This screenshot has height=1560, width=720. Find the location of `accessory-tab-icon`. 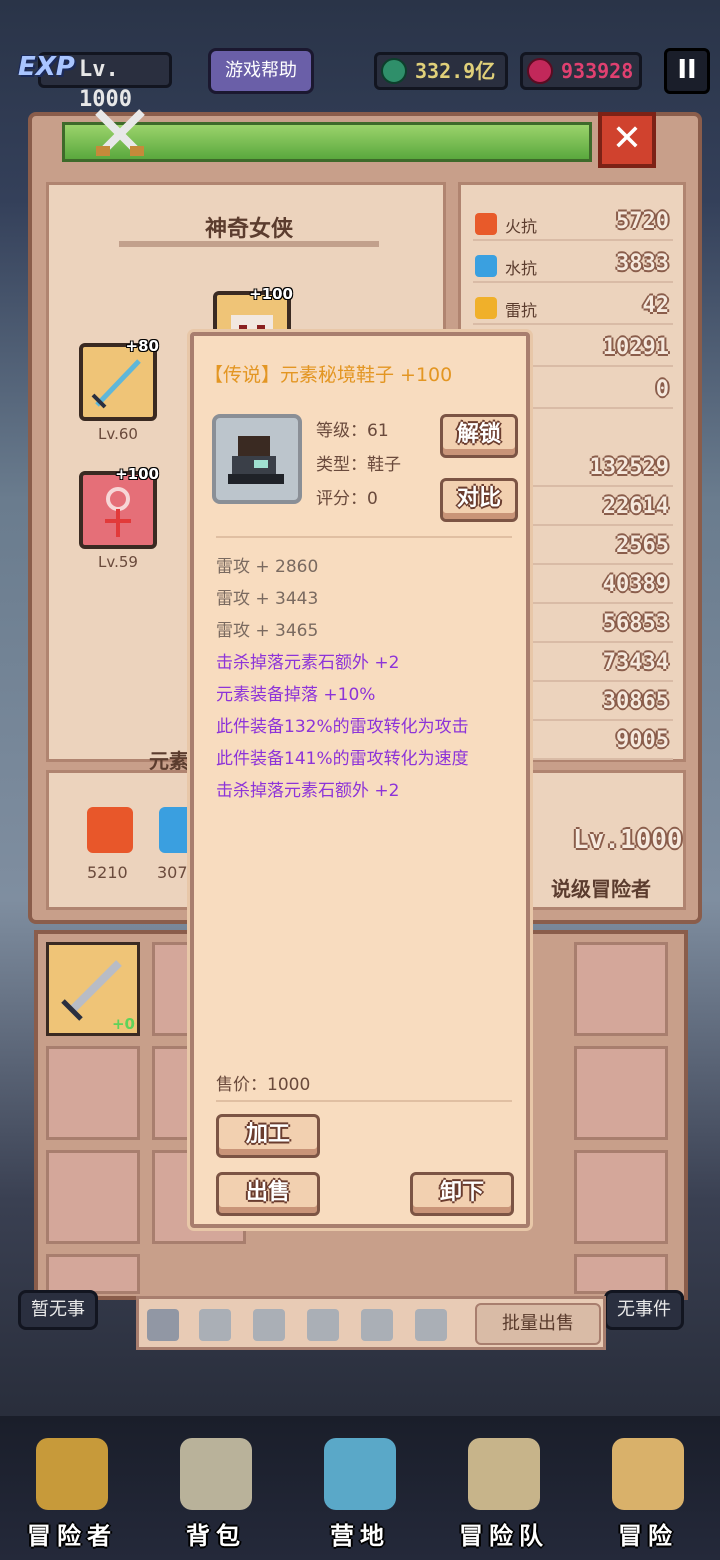

accessory-tab-icon is located at coordinates (323, 1325).